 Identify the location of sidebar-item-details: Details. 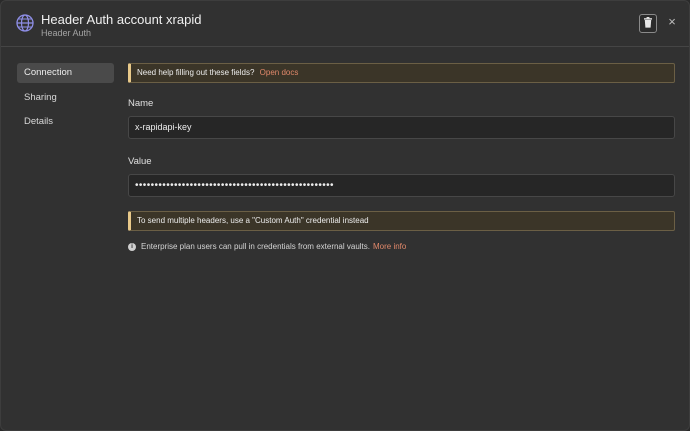
(65, 122).